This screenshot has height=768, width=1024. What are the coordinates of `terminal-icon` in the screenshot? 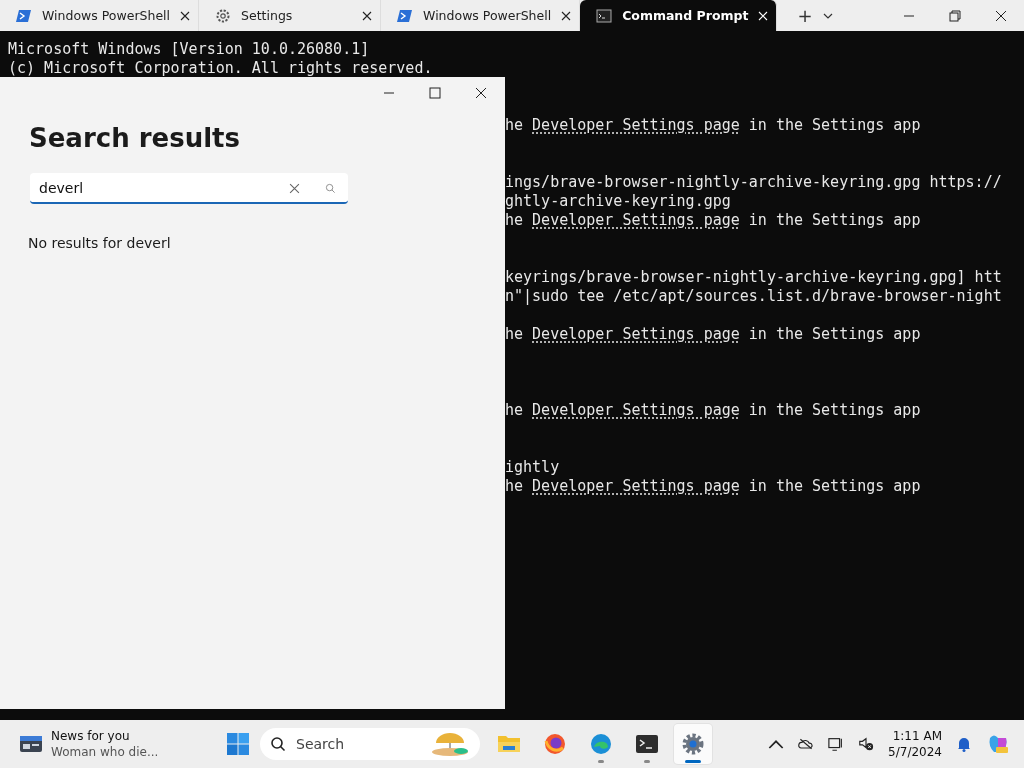 It's located at (647, 744).